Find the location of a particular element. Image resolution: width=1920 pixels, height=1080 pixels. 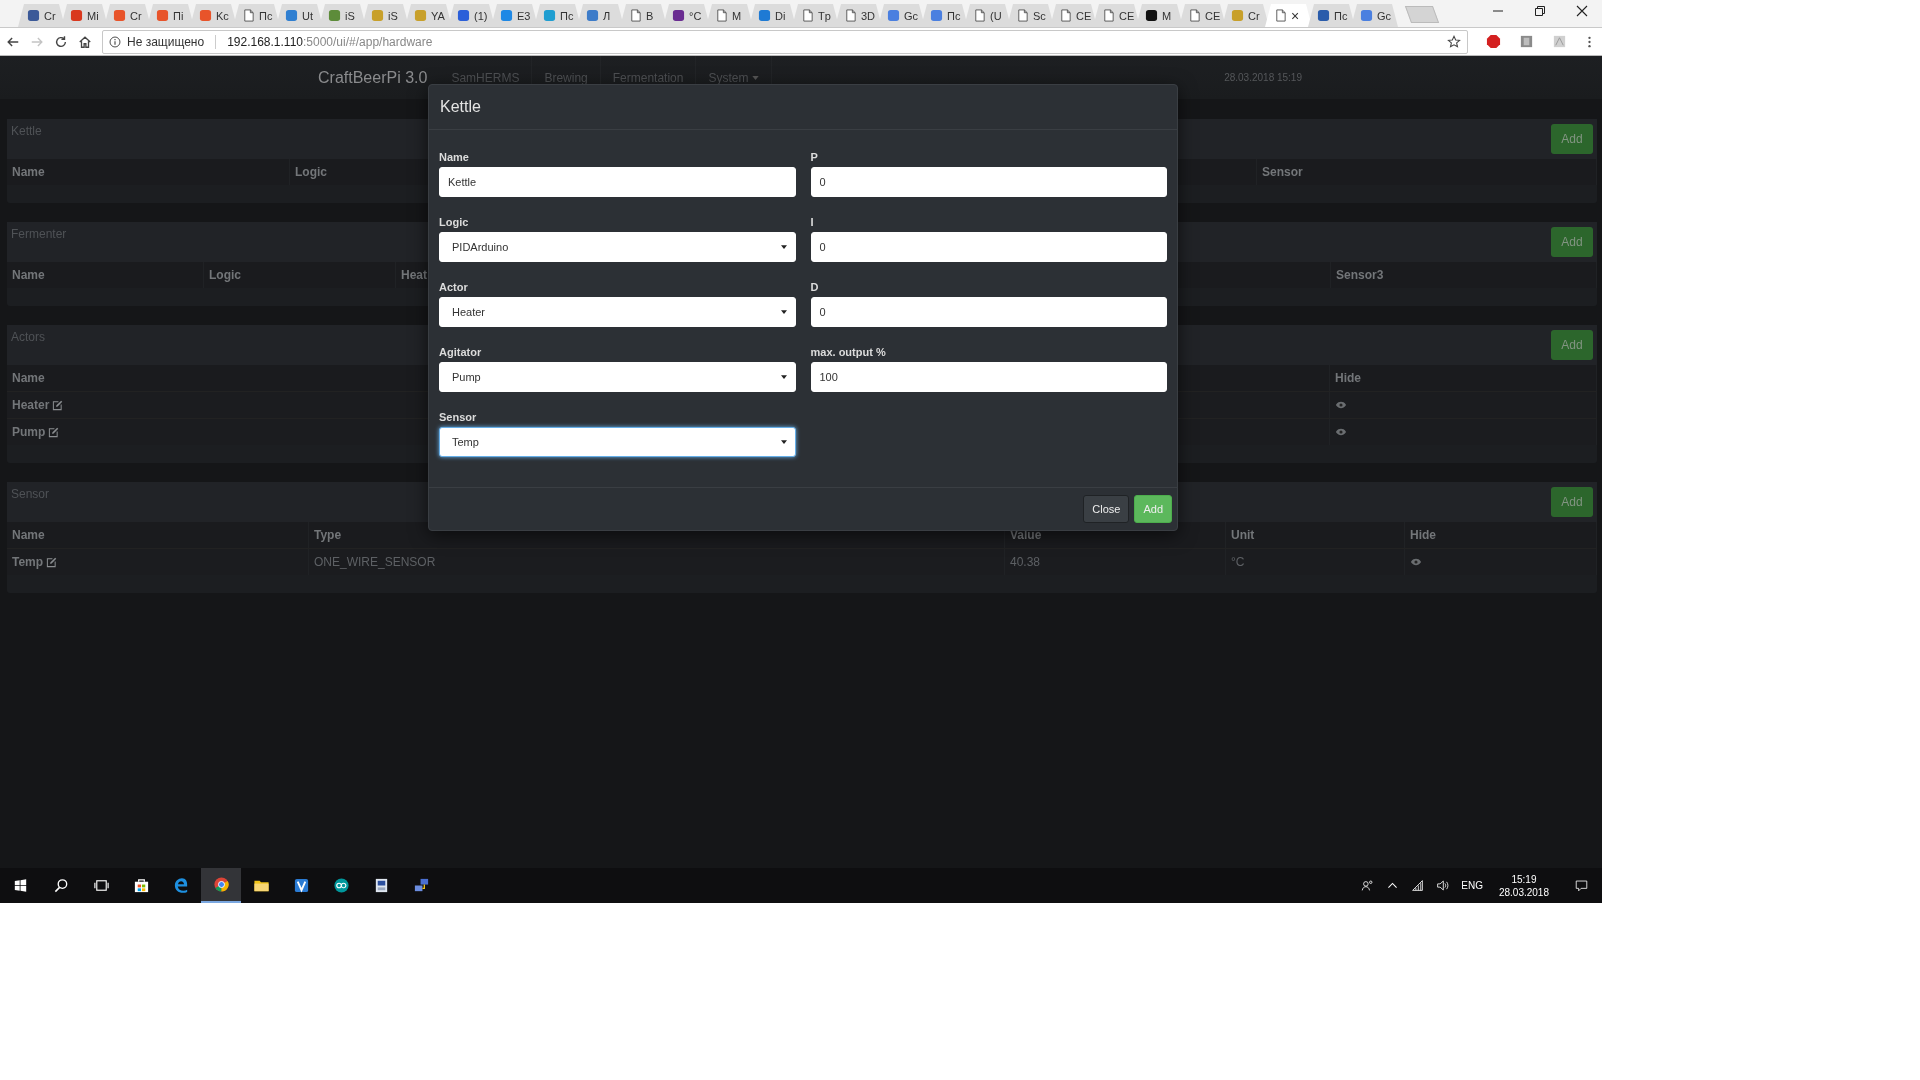

column-header: Sensor is located at coordinates (1427, 172).